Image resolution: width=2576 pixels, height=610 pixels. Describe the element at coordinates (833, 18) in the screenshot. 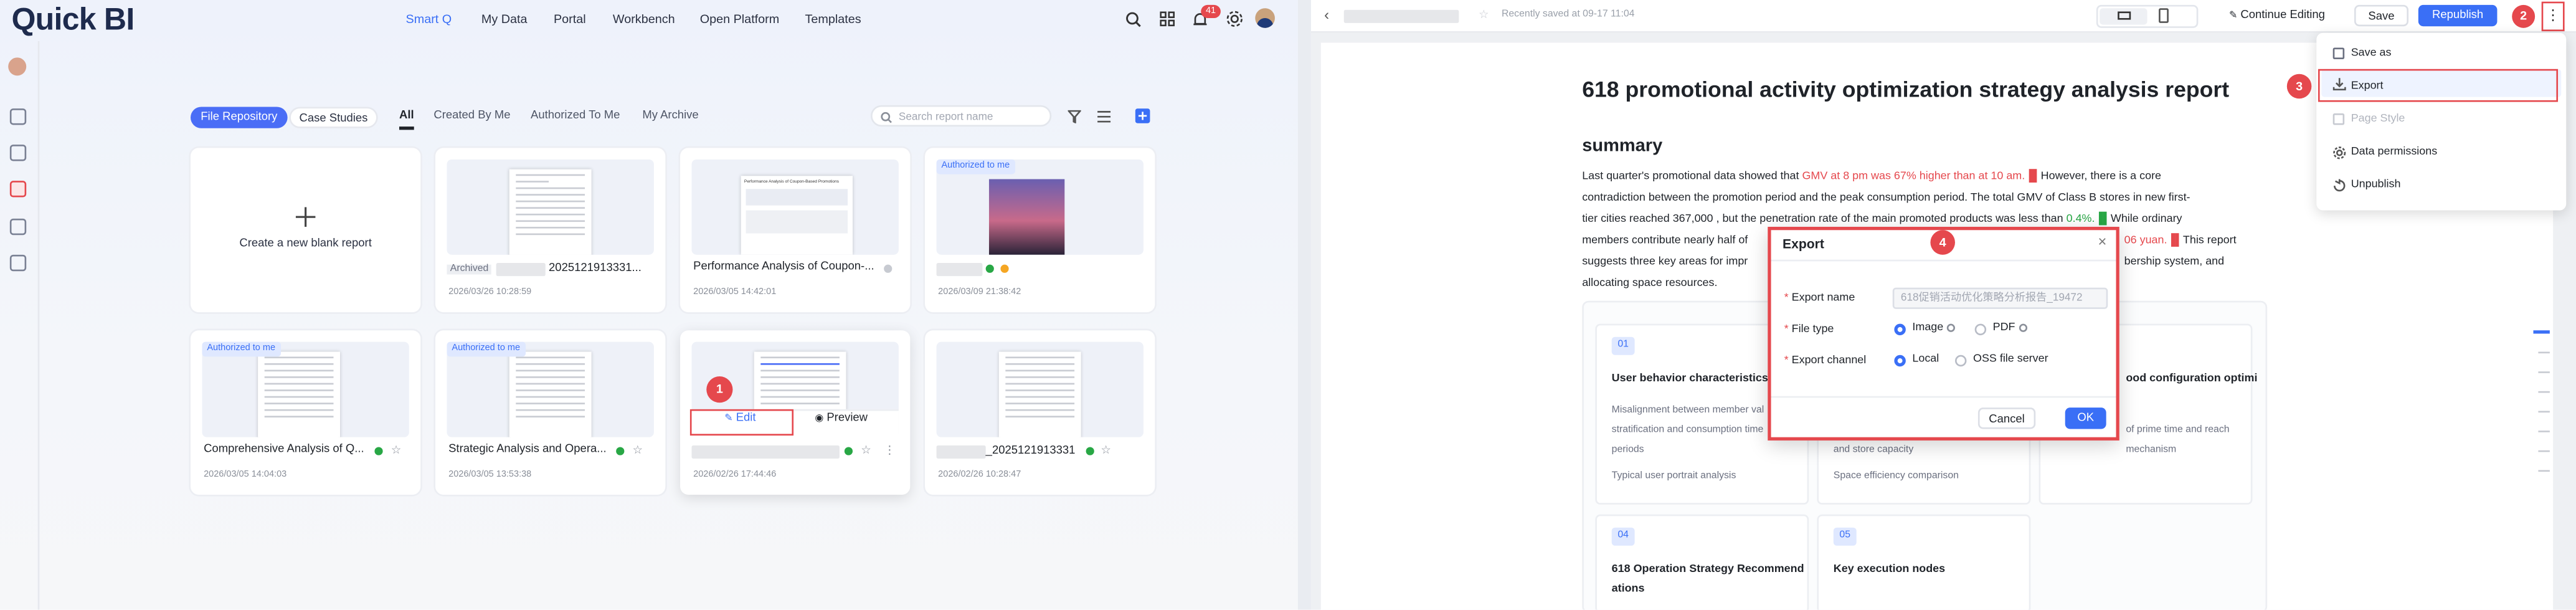

I see `nav-templates: Templates` at that location.